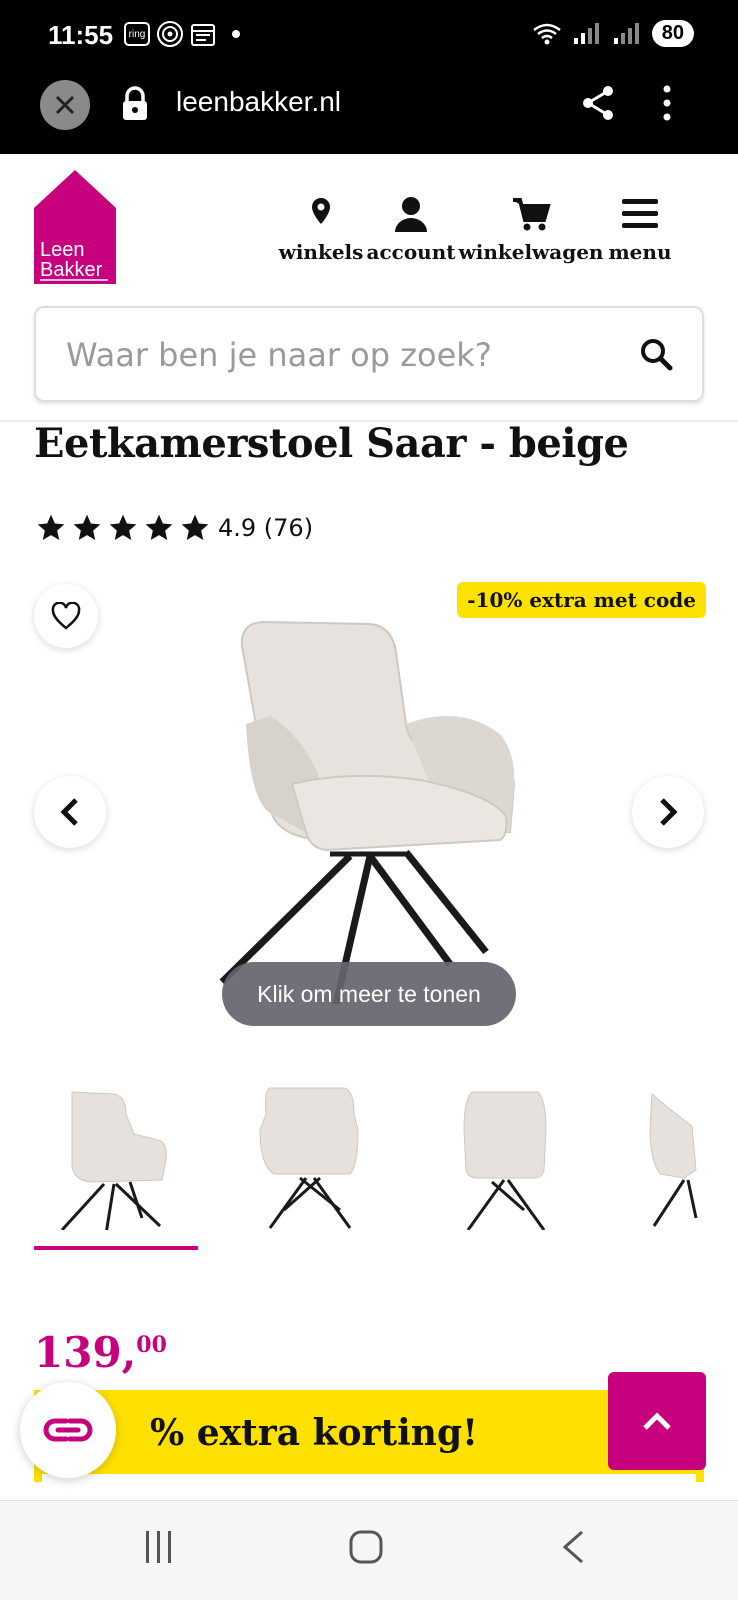 The image size is (738, 1600). Describe the element at coordinates (370, 814) in the screenshot. I see `product-image` at that location.